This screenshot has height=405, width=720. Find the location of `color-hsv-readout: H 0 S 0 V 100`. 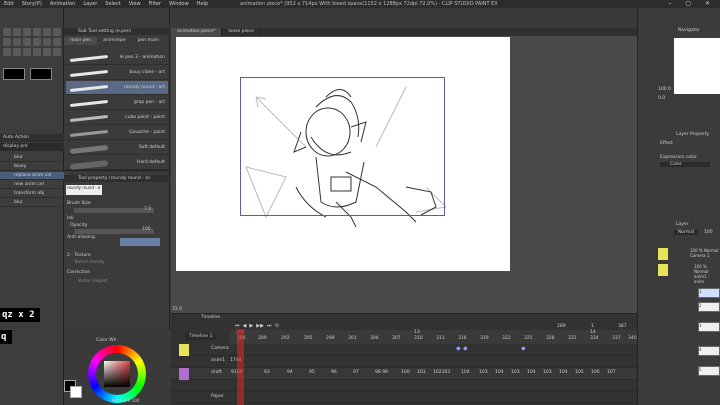

color-hsv-readout: H 0 S 0 V 100 is located at coordinates (126, 400).